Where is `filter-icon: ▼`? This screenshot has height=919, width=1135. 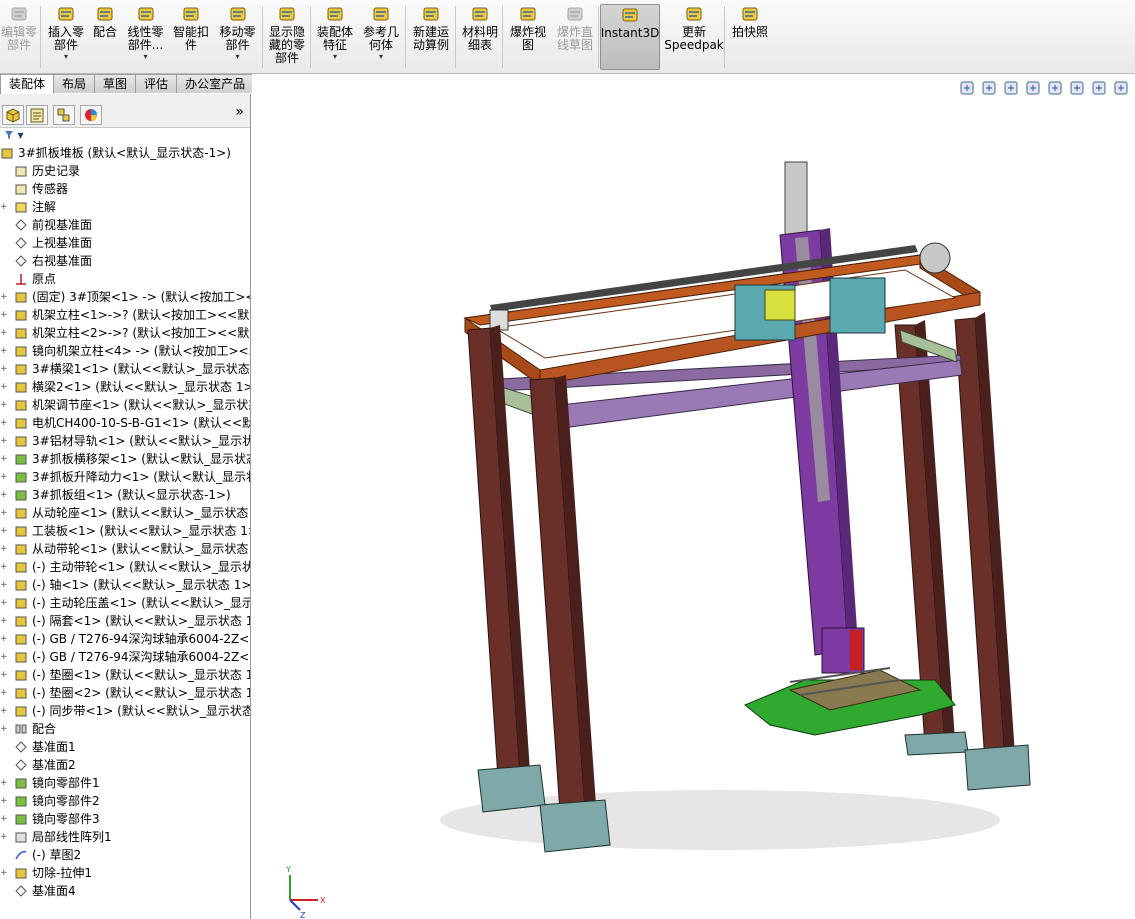 filter-icon: ▼ is located at coordinates (125, 135).